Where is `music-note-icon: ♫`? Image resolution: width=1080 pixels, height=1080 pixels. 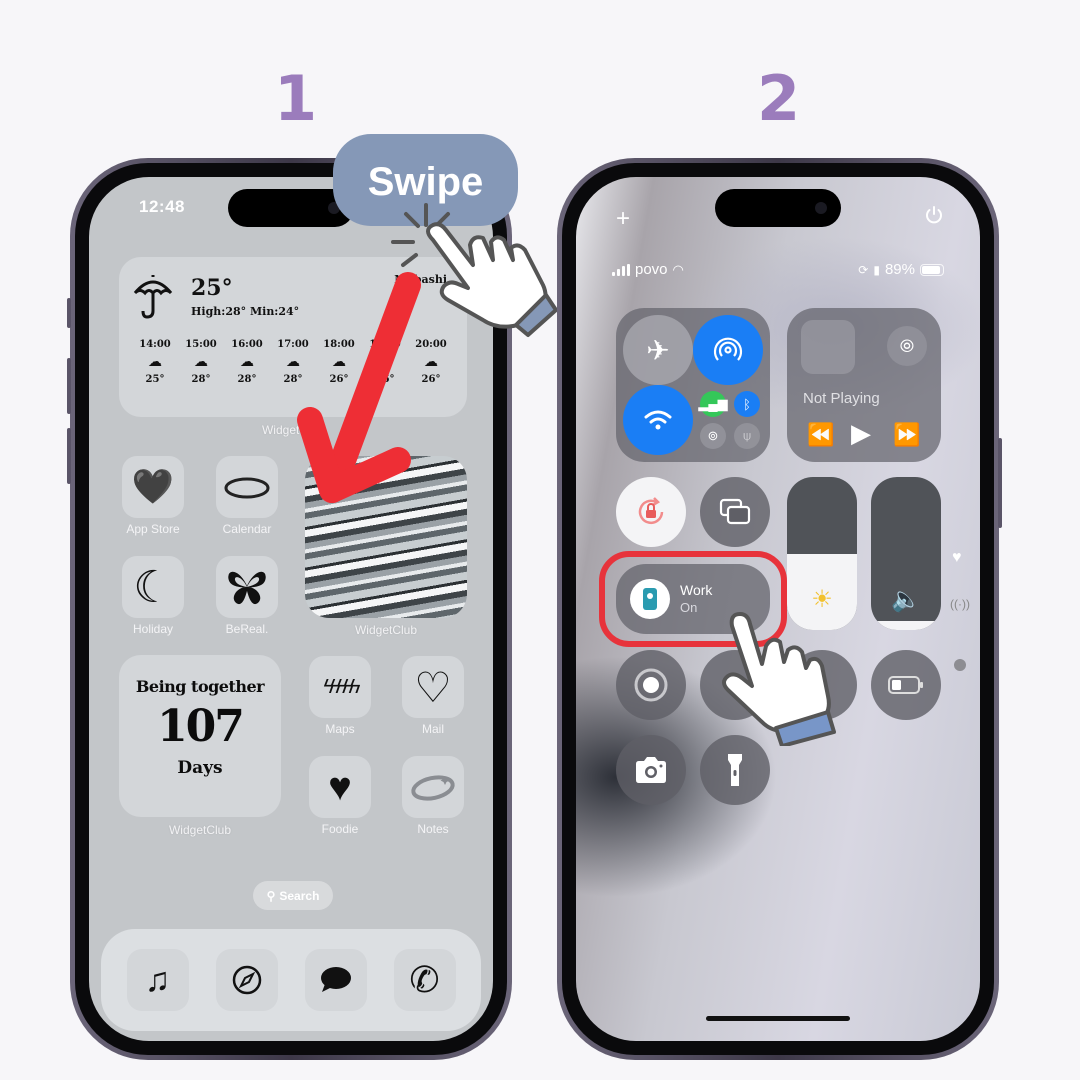
music-note-icon: ♫ is located at coordinates (157, 979).